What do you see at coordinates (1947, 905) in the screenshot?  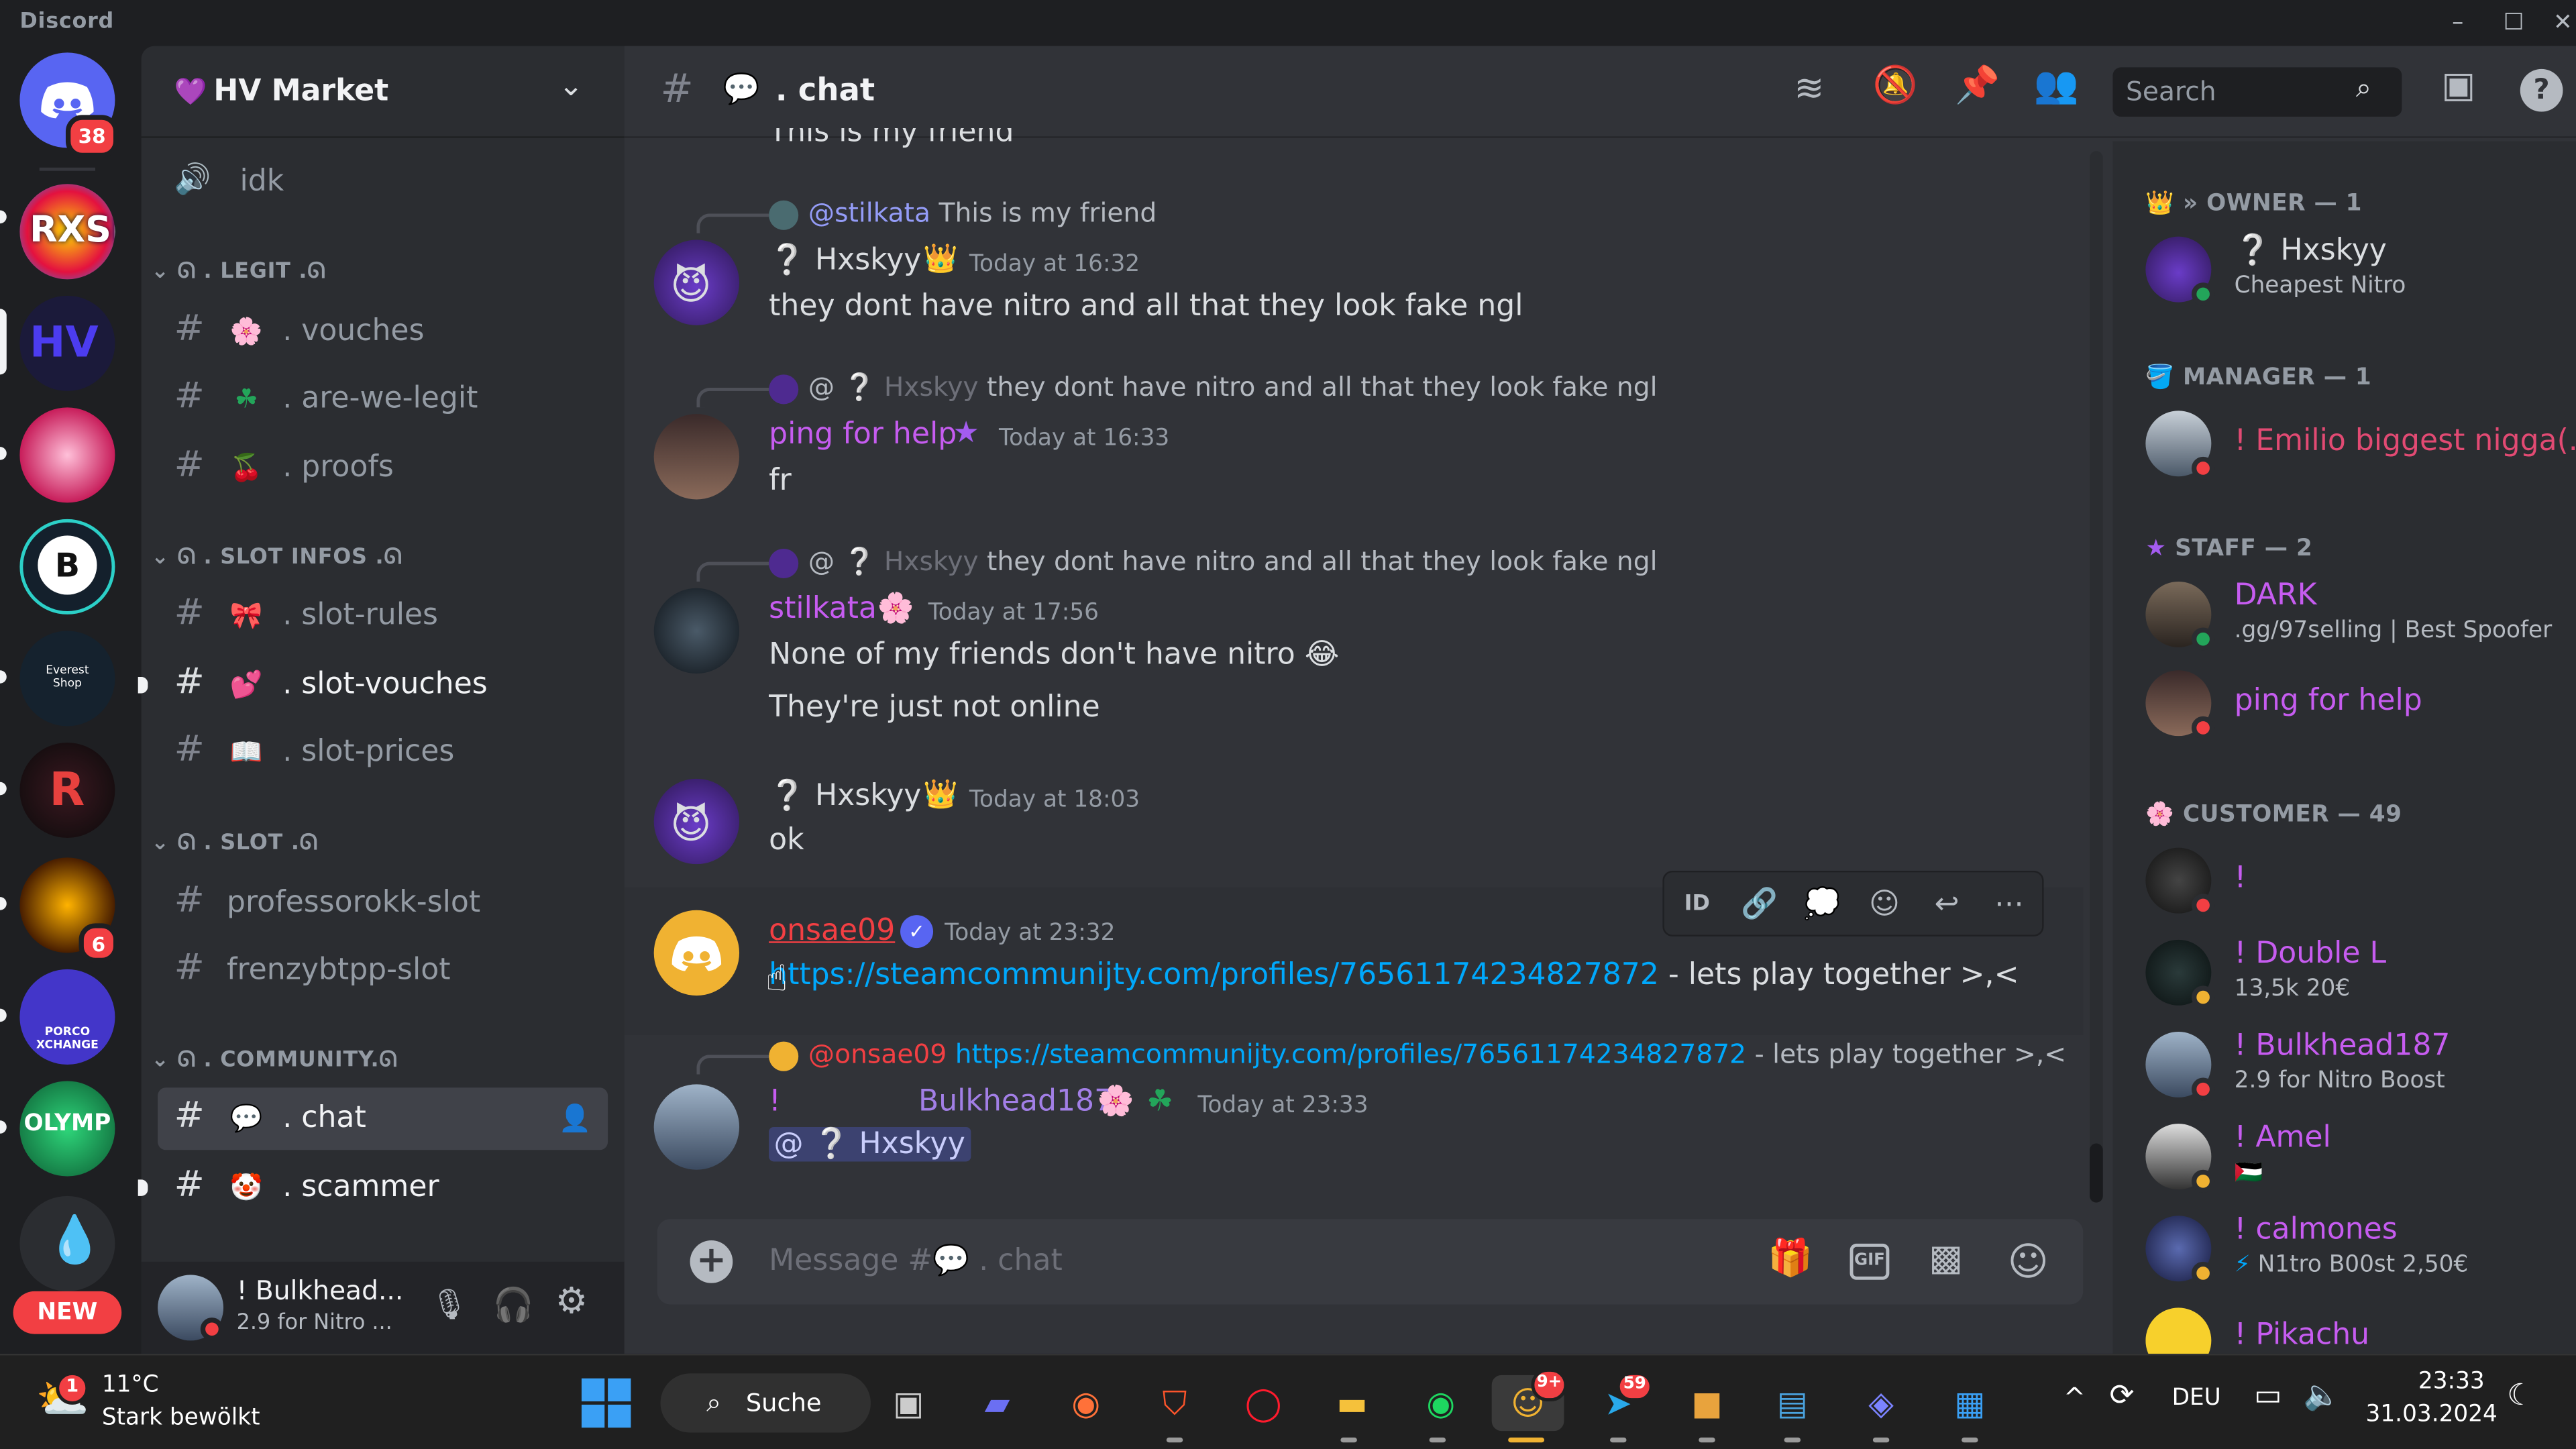 I see `reply-icon: ↩` at bounding box center [1947, 905].